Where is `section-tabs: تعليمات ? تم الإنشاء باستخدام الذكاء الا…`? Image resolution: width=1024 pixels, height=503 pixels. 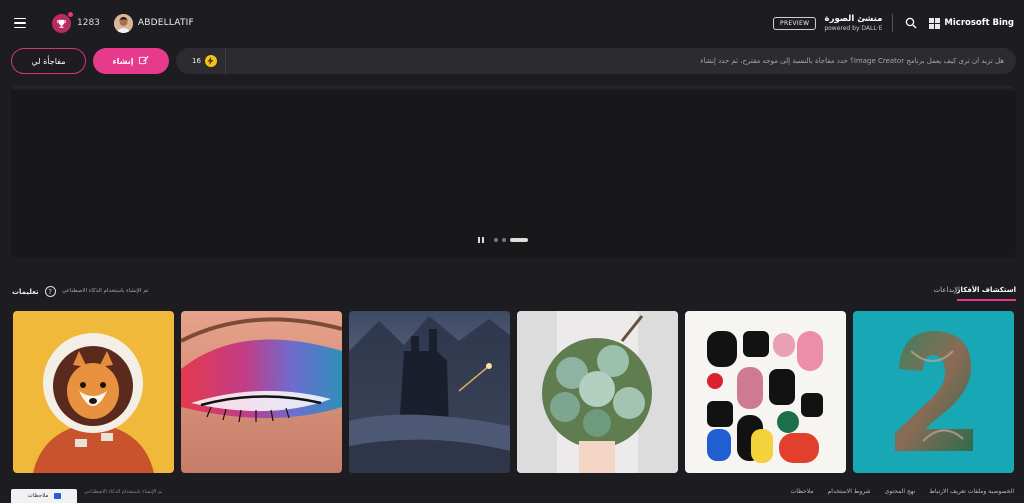 section-tabs: تعليمات ? تم الإنشاء باستخدام الذكاء الا… is located at coordinates (512, 293).